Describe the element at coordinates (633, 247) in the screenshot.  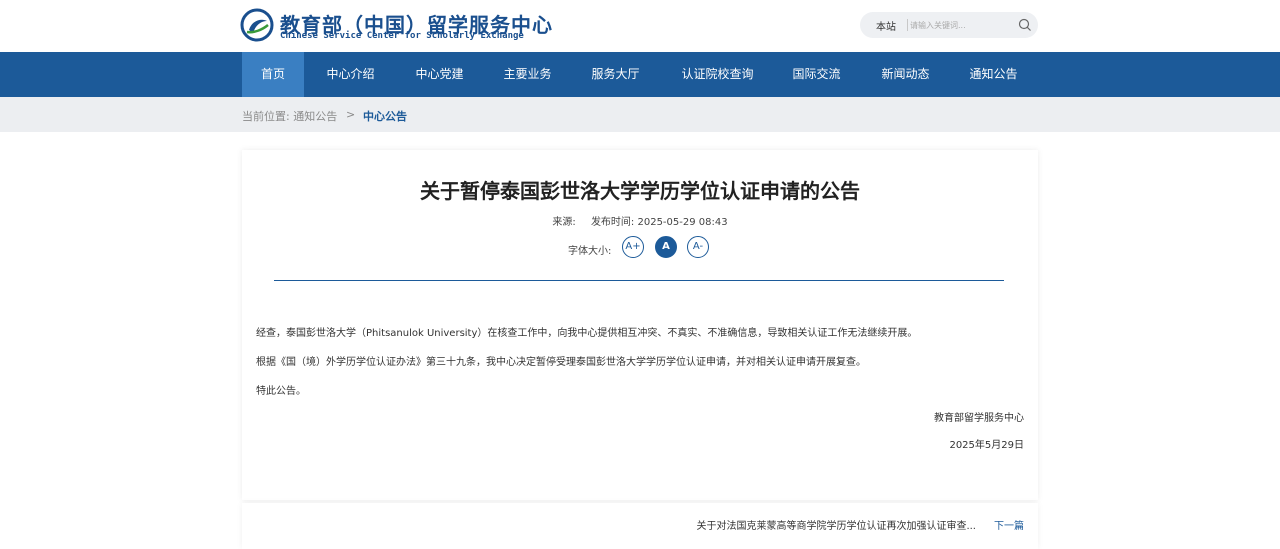
I see `font-increase-button: A+` at that location.